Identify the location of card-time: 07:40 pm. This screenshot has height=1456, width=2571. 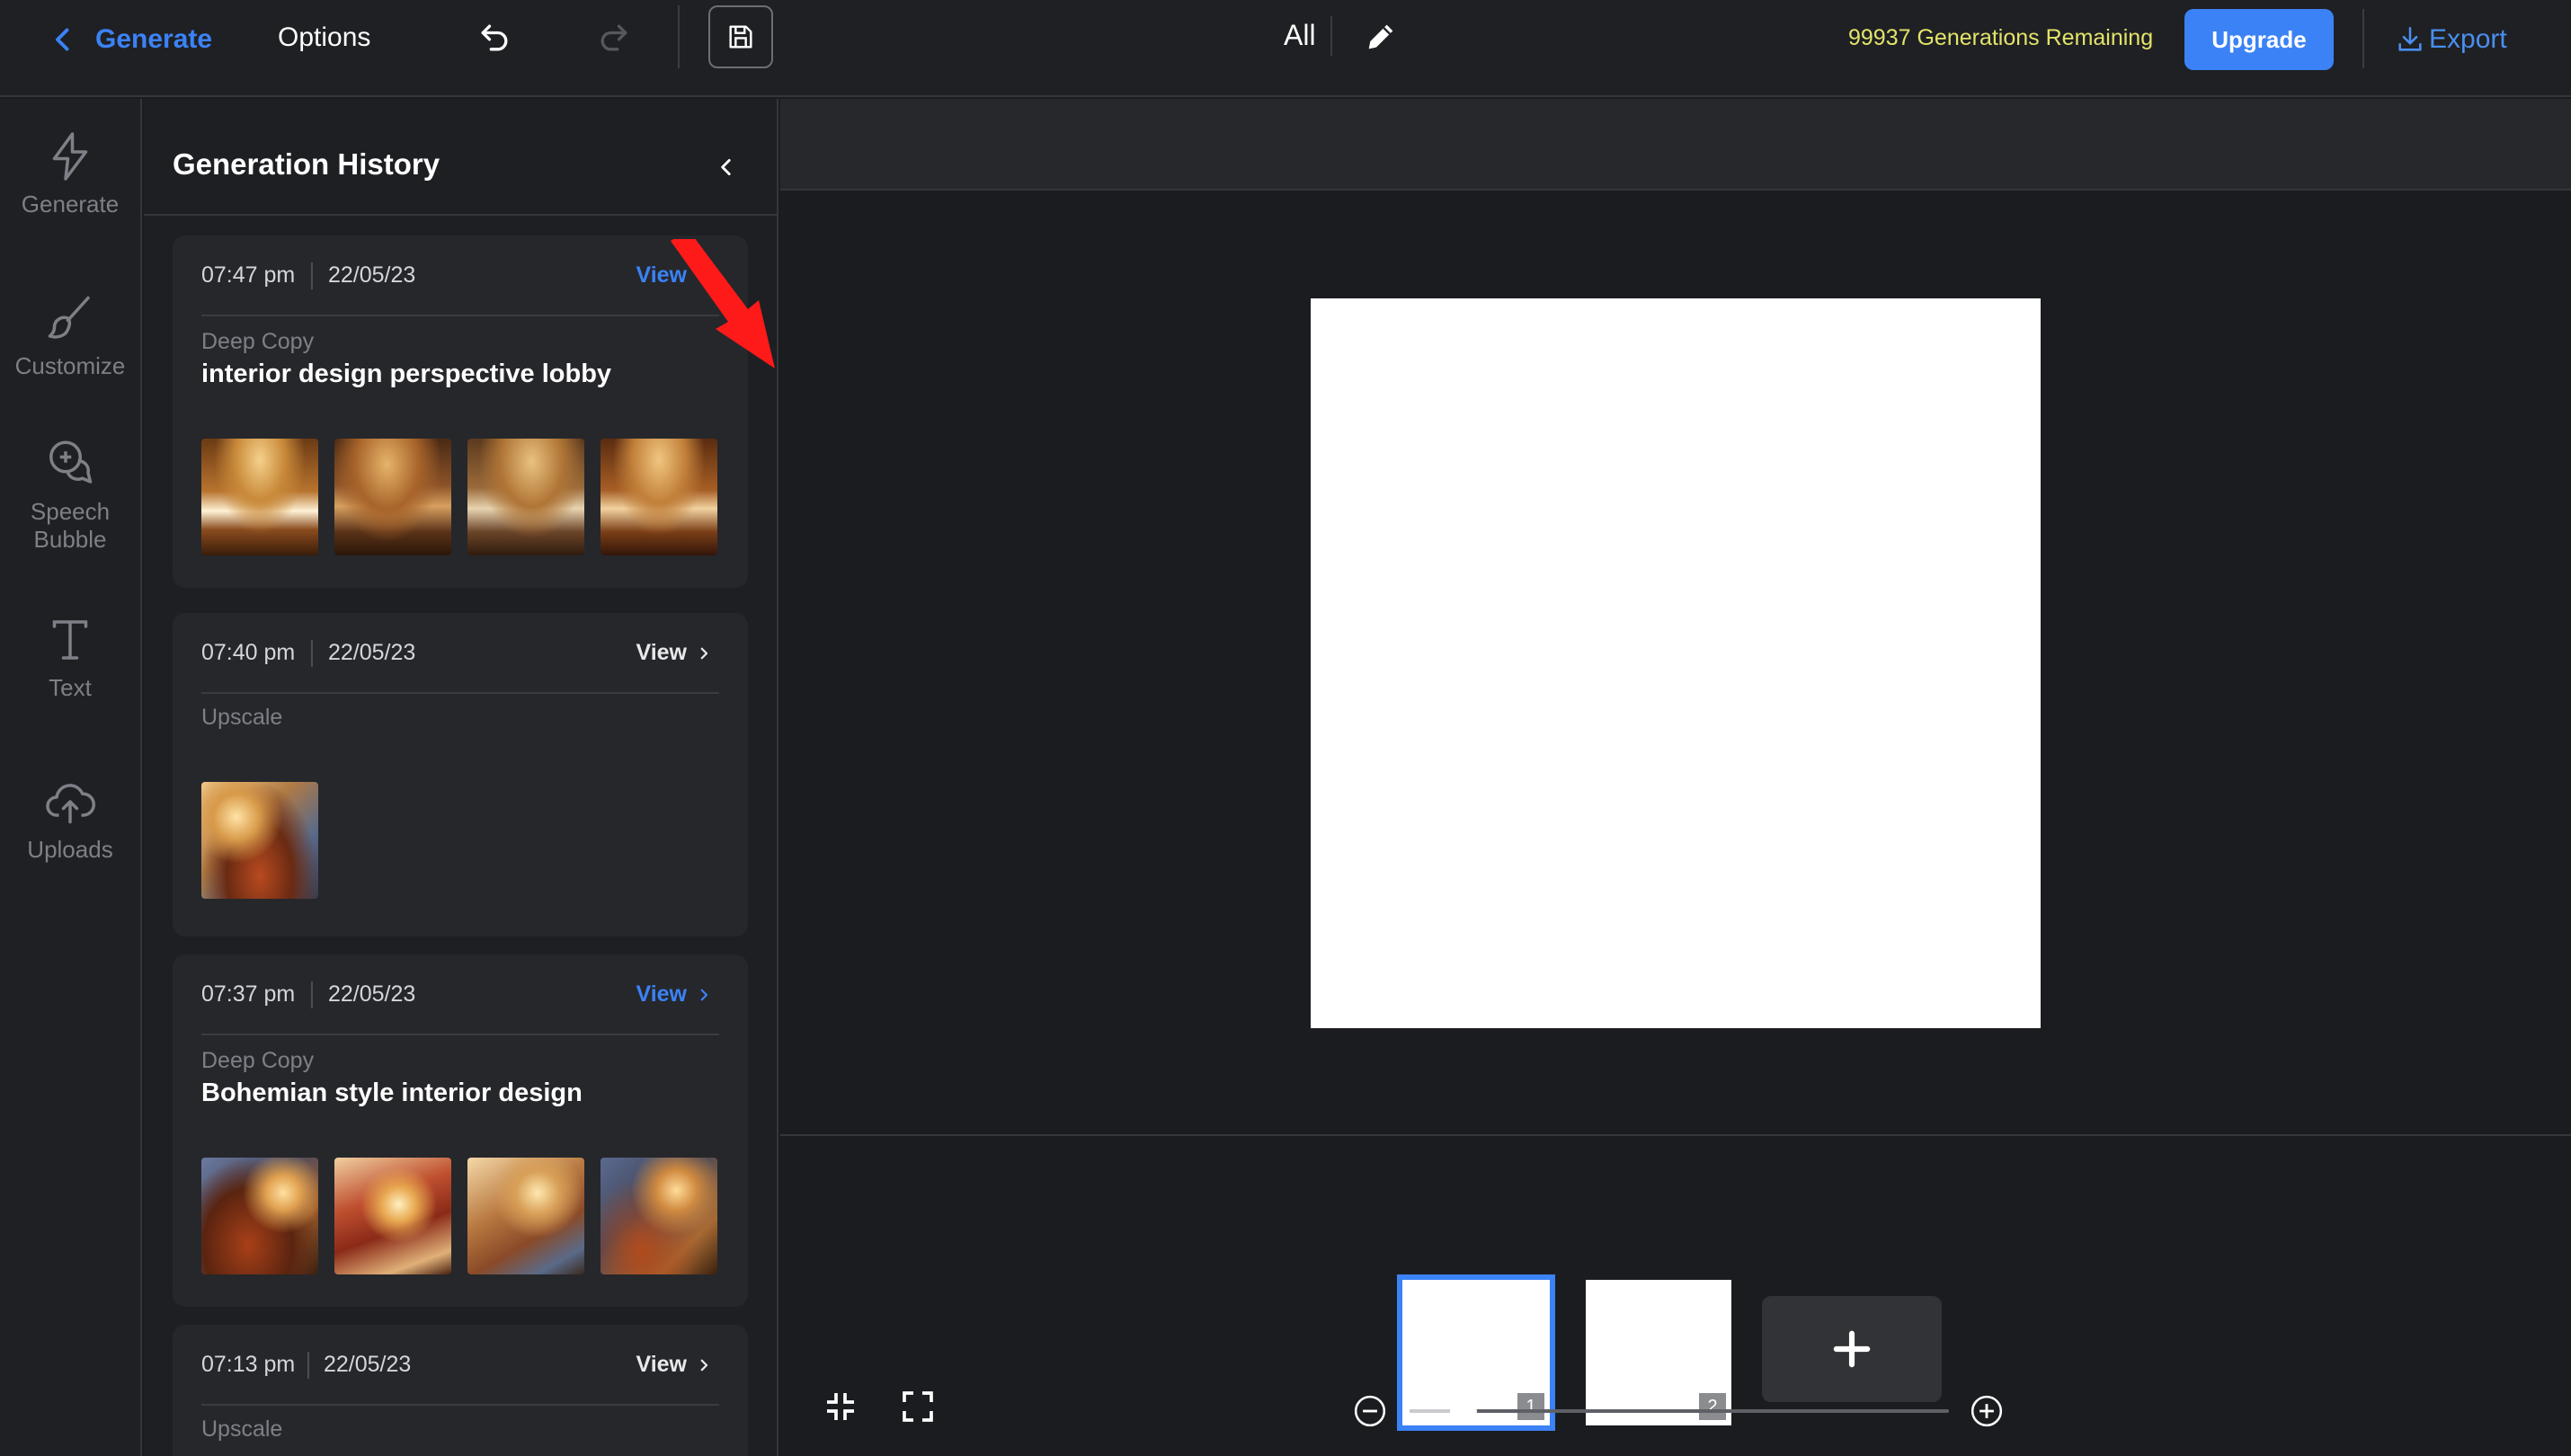
(248, 653).